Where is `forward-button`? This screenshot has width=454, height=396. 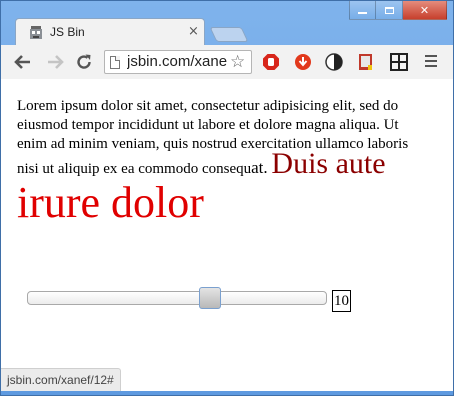 forward-button is located at coordinates (55, 62).